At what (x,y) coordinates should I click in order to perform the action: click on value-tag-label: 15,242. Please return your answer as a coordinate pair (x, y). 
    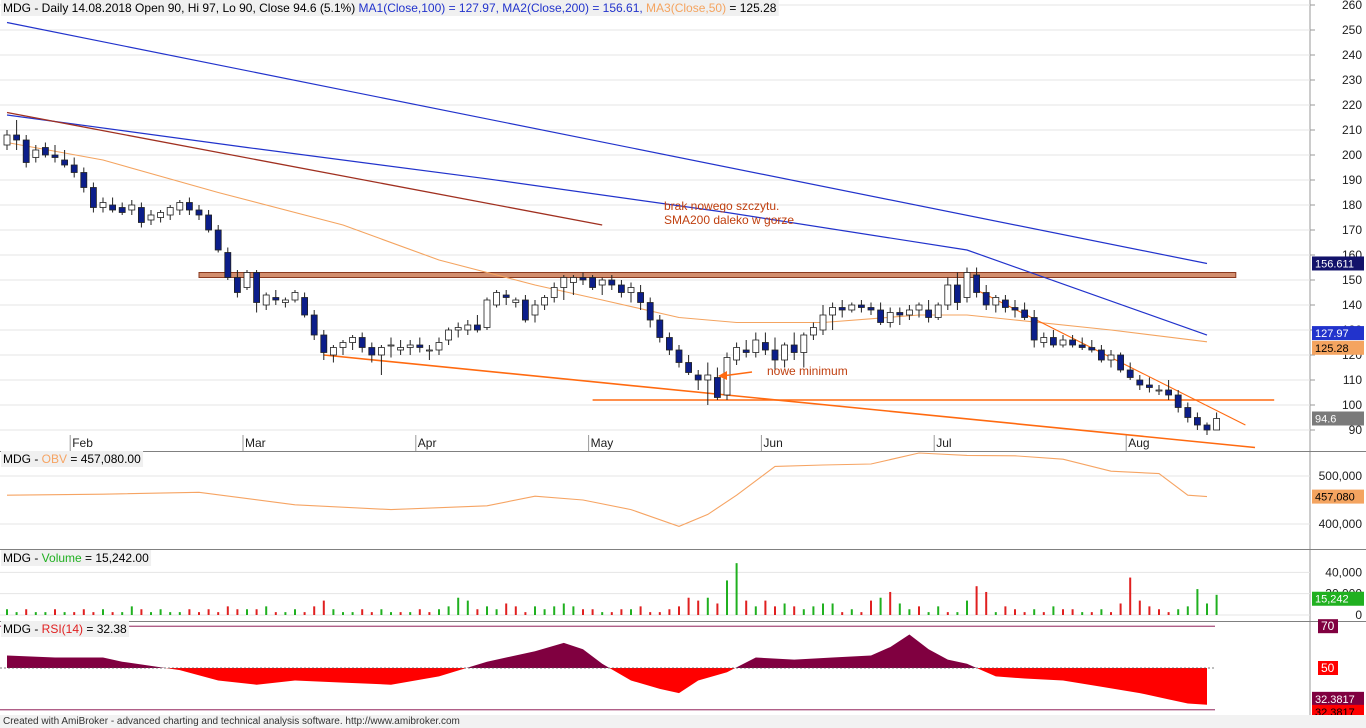
    Looking at the image, I should click on (1332, 600).